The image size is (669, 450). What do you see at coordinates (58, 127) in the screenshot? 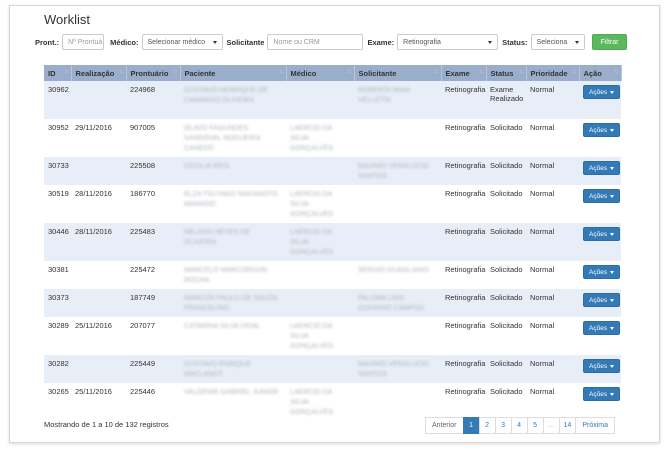
I see `cell-id-text: 30952` at bounding box center [58, 127].